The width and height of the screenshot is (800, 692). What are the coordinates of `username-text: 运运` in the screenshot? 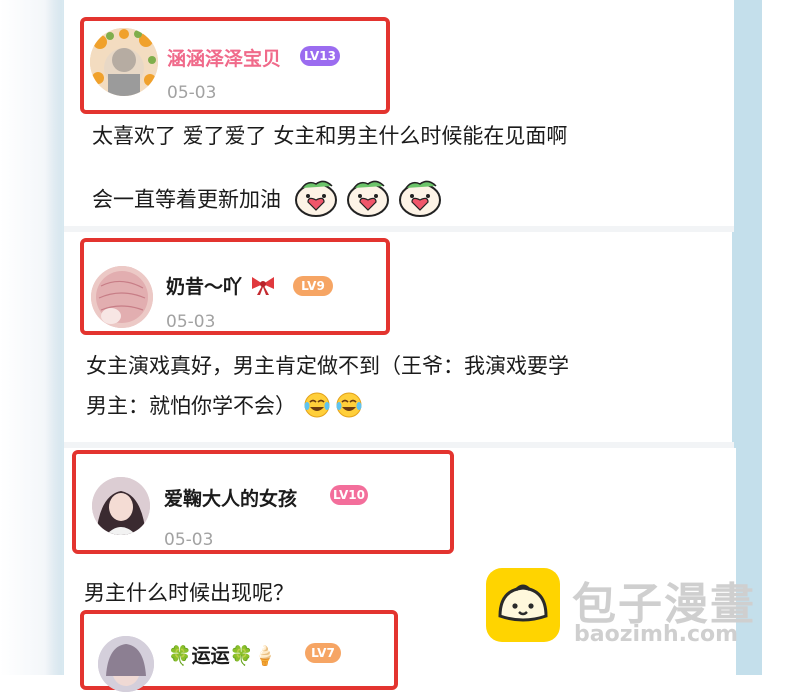 It's located at (210, 656).